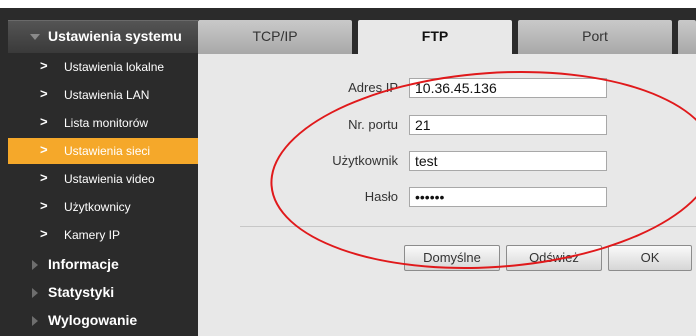  I want to click on ok-button: OK, so click(650, 258).